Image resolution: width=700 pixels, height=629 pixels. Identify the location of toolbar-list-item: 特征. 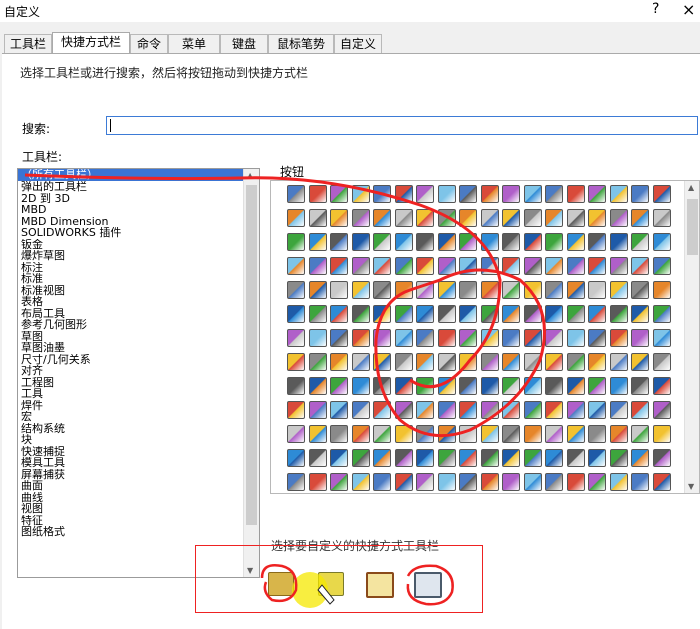
(131, 521).